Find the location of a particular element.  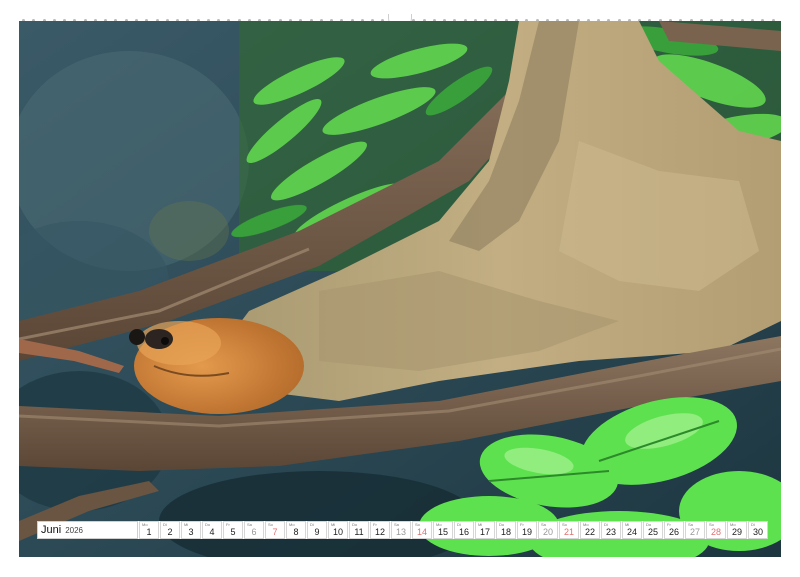

day-cell: So 14 is located at coordinates (422, 530).